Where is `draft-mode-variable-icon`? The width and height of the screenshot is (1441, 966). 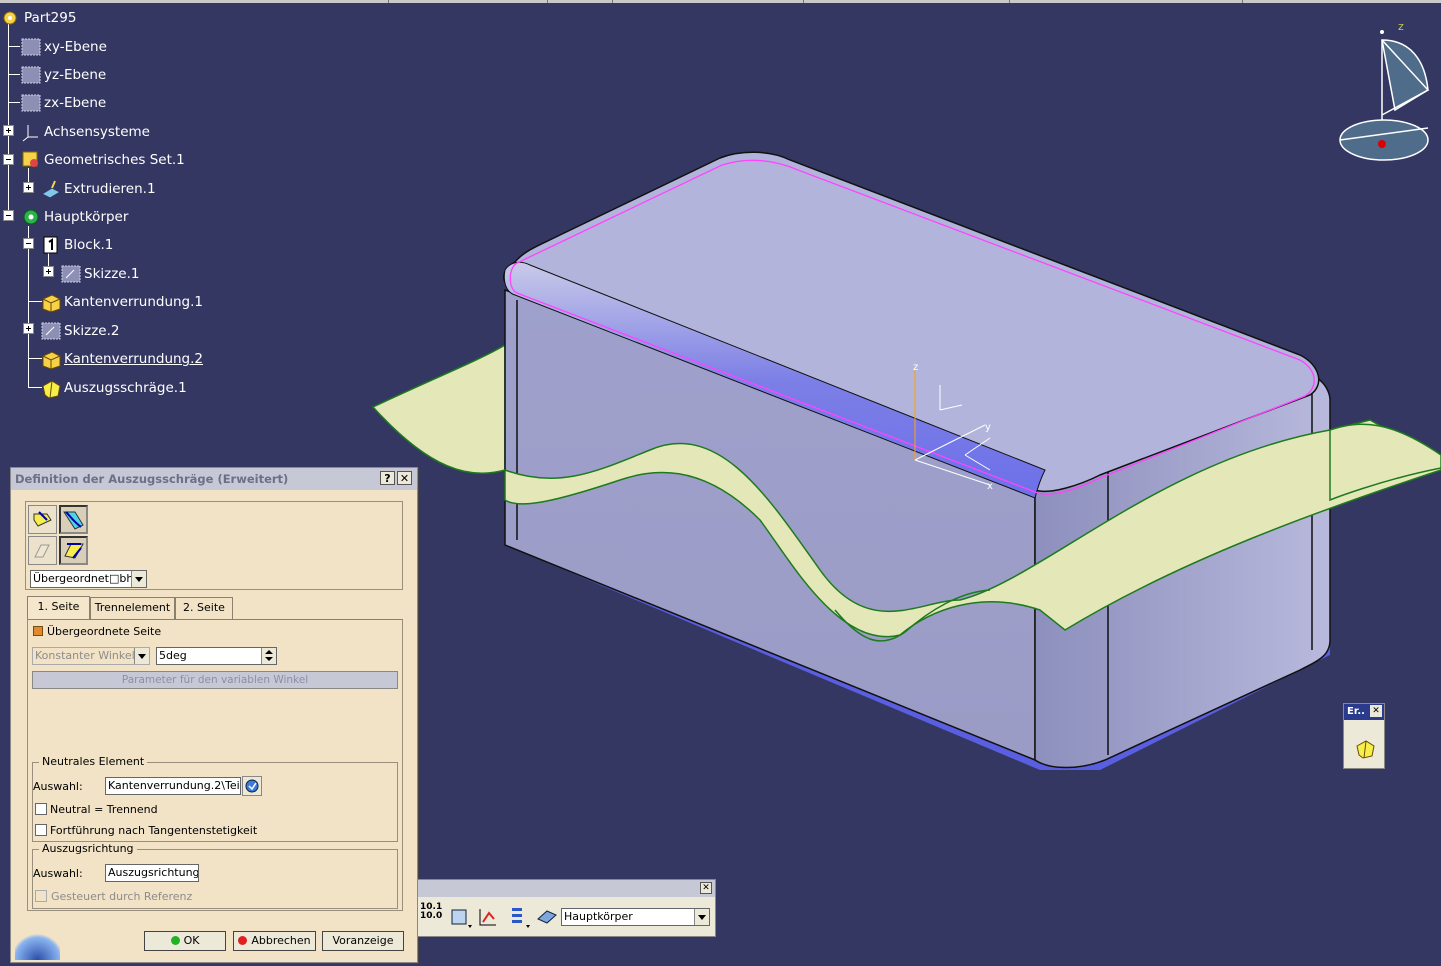 draft-mode-variable-icon is located at coordinates (73, 519).